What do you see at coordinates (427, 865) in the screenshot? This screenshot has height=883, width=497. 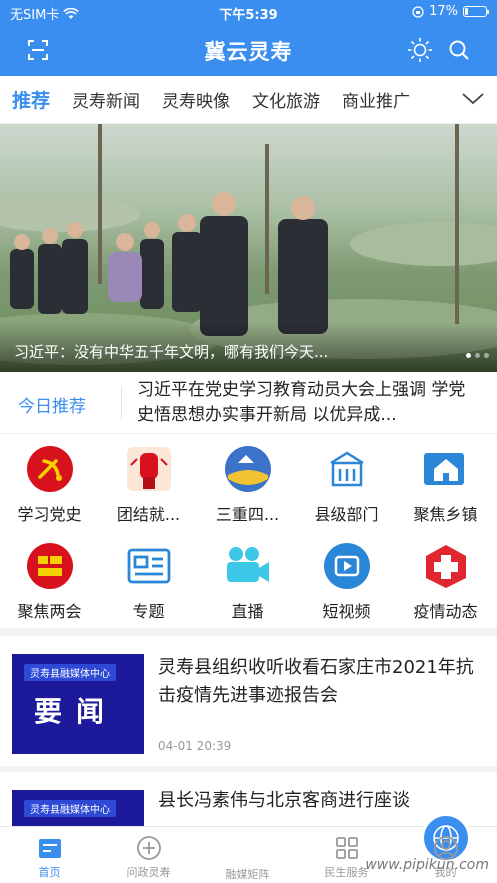 I see `watermark: www.pipikun.com` at bounding box center [427, 865].